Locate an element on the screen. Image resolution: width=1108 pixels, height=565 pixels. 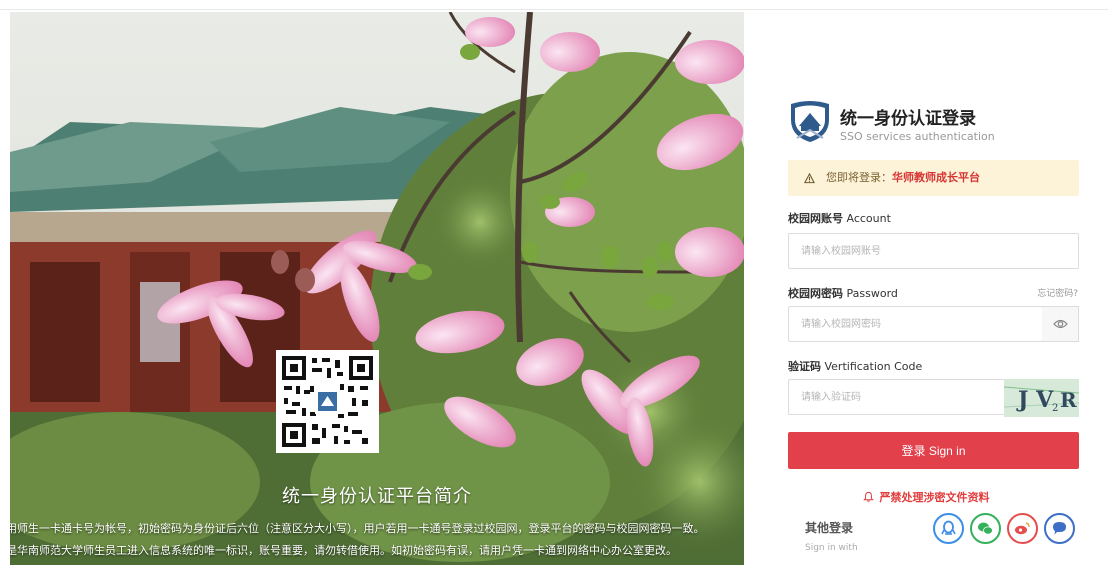
security-alert: 严禁处理涉密文件资料 is located at coordinates (926, 497).